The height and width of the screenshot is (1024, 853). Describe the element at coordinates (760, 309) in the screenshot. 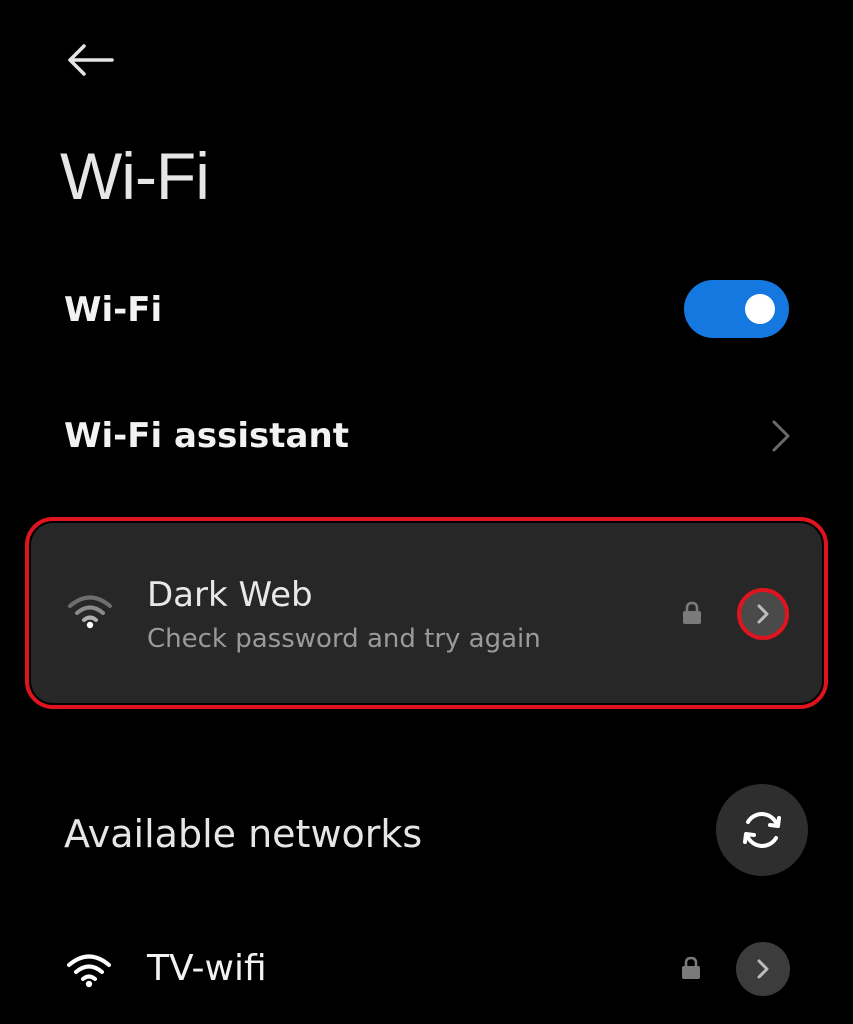

I see `toggle-knob` at that location.